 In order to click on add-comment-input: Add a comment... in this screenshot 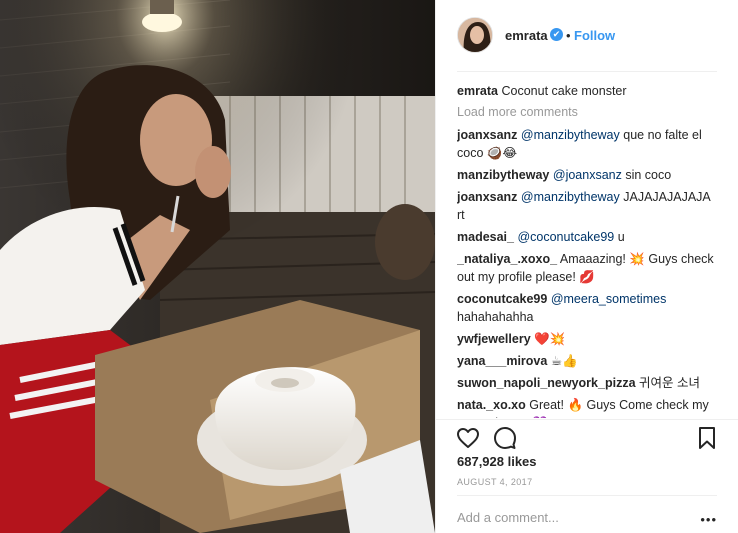, I will do `click(508, 517)`.